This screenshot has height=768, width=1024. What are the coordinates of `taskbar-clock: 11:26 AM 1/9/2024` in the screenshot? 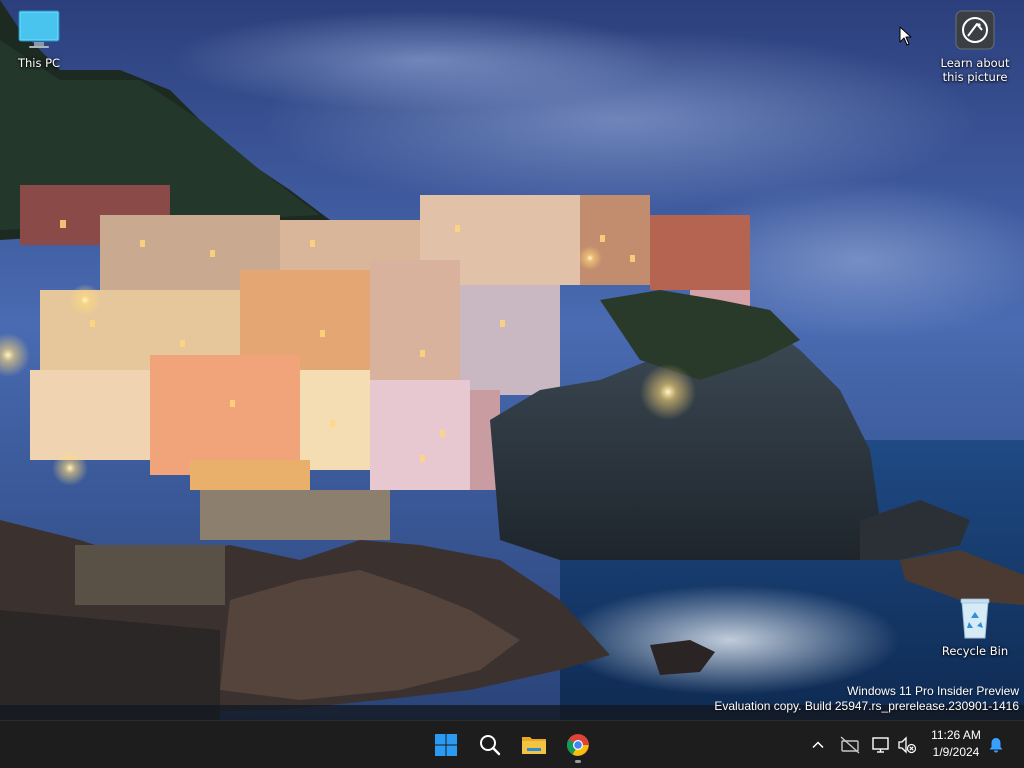 It's located at (956, 744).